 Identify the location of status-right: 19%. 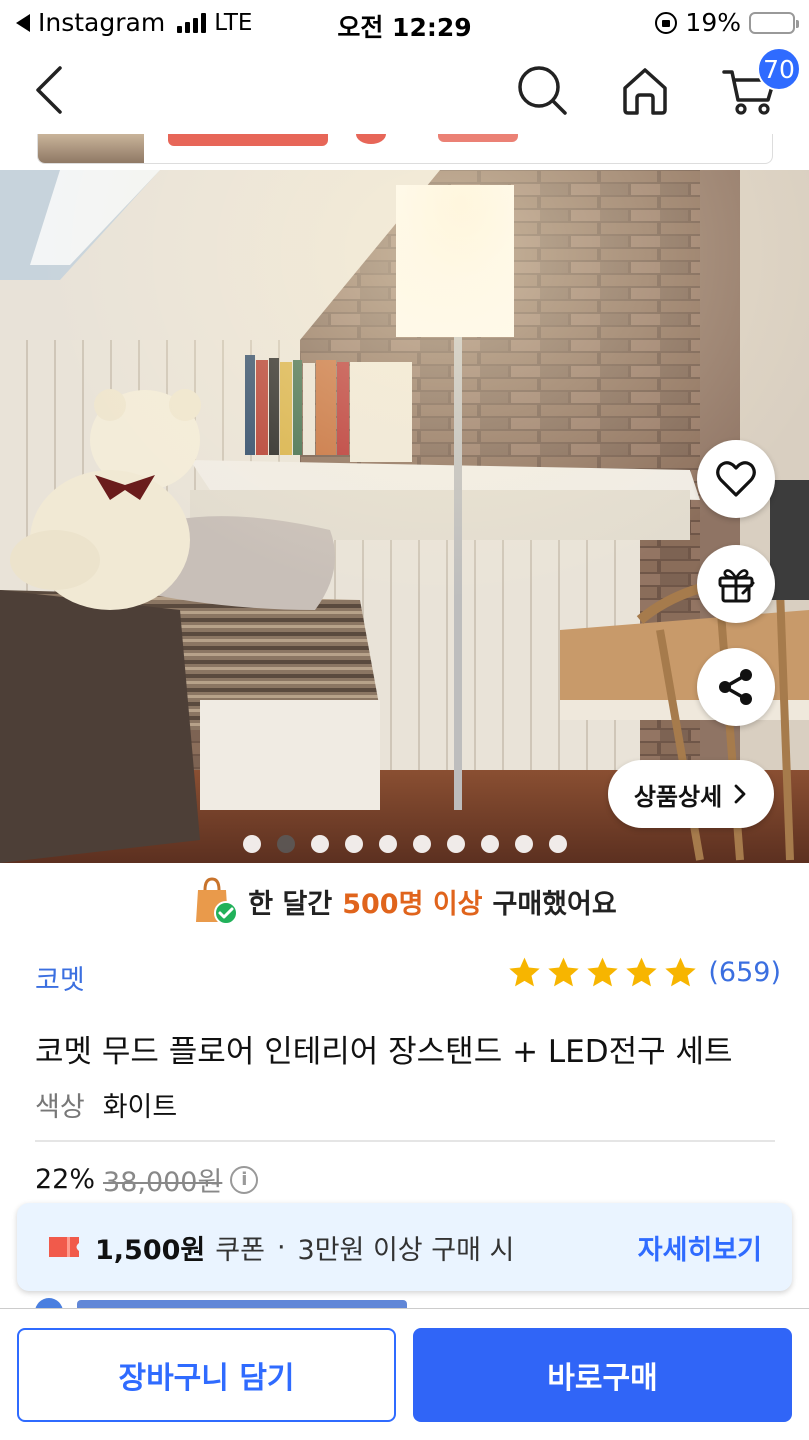
(727, 22).